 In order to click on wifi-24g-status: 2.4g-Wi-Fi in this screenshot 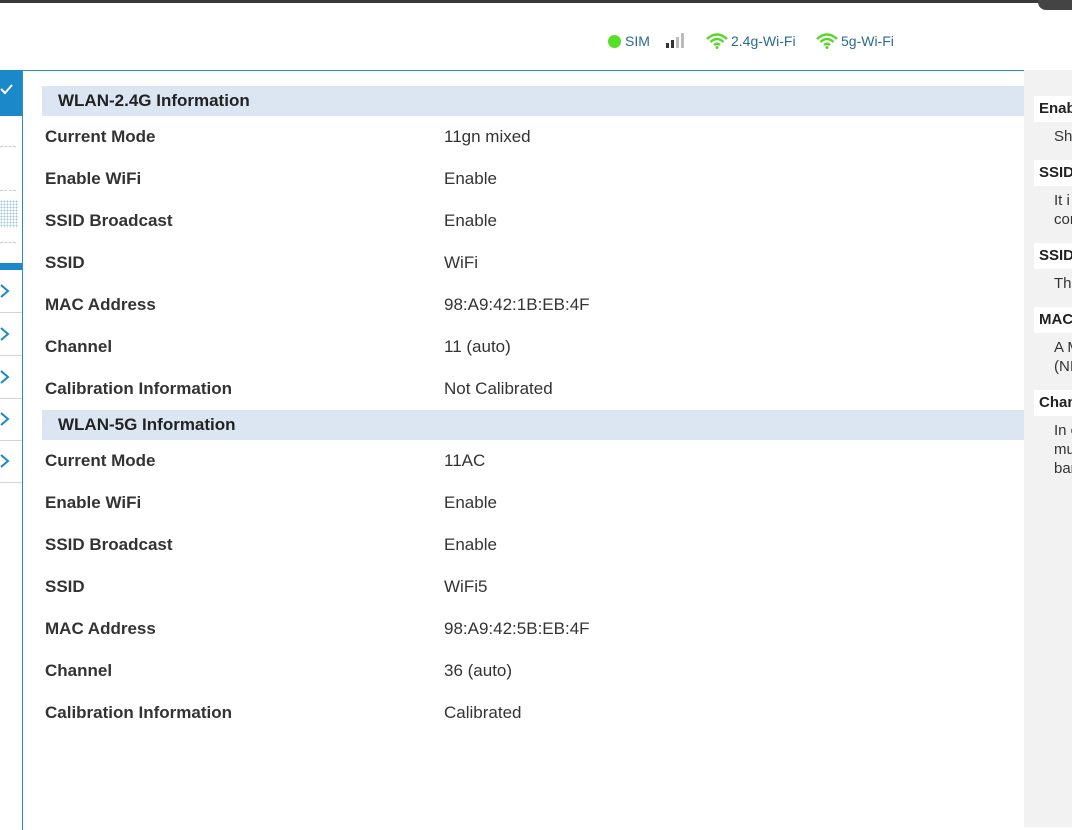, I will do `click(751, 41)`.